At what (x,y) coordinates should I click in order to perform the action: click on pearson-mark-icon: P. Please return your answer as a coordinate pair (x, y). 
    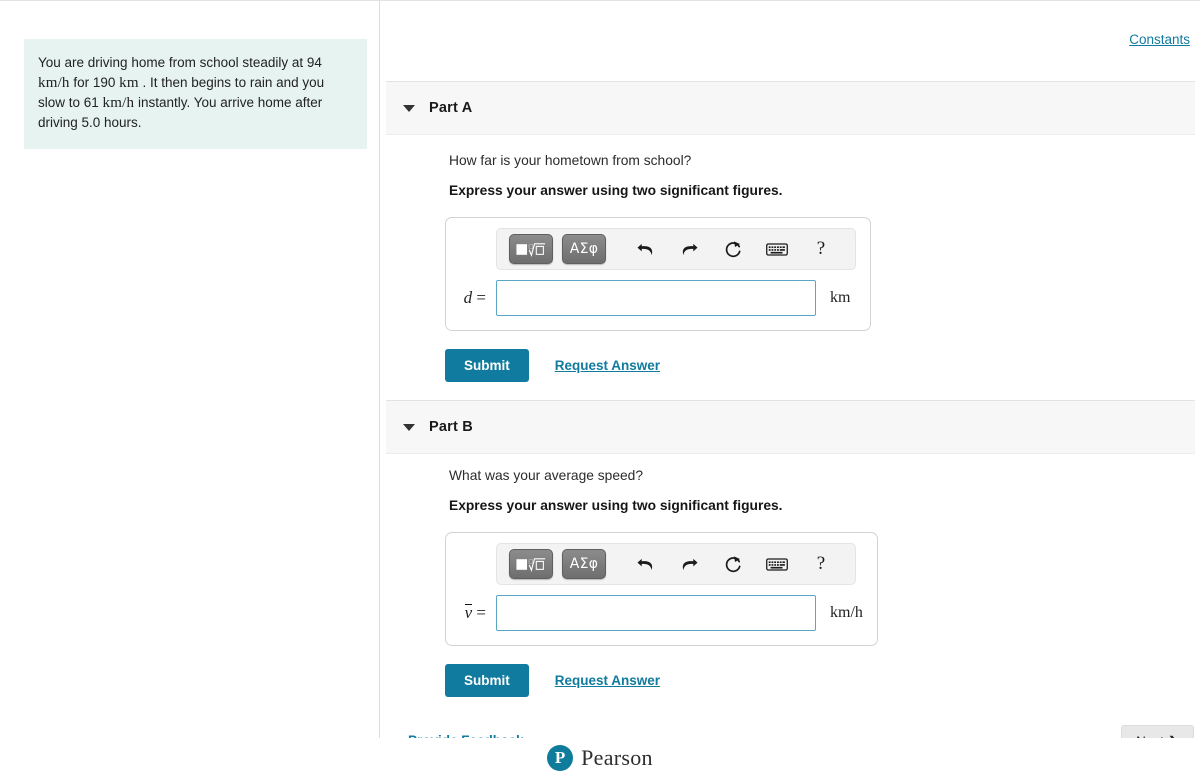
    Looking at the image, I should click on (560, 758).